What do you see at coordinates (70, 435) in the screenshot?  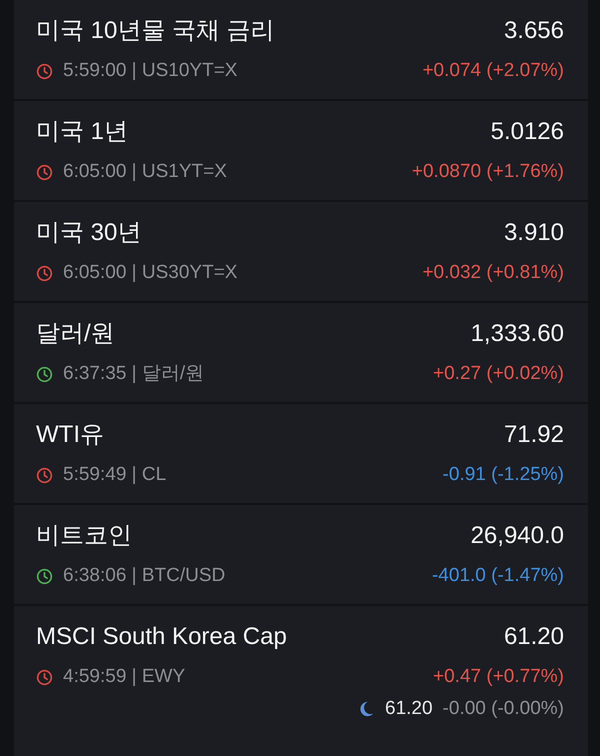 I see `quote-name: WTI유` at bounding box center [70, 435].